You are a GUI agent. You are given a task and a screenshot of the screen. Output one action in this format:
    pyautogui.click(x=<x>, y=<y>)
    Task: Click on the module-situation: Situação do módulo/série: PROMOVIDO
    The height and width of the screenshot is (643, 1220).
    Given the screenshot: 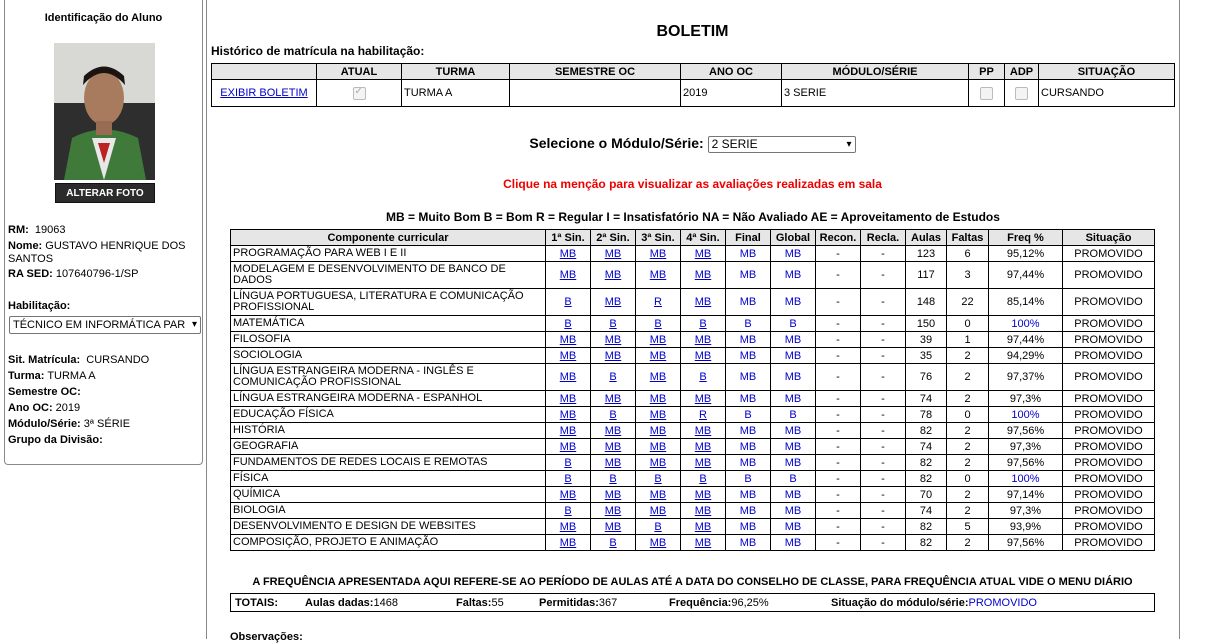 What is the action you would take?
    pyautogui.click(x=934, y=602)
    